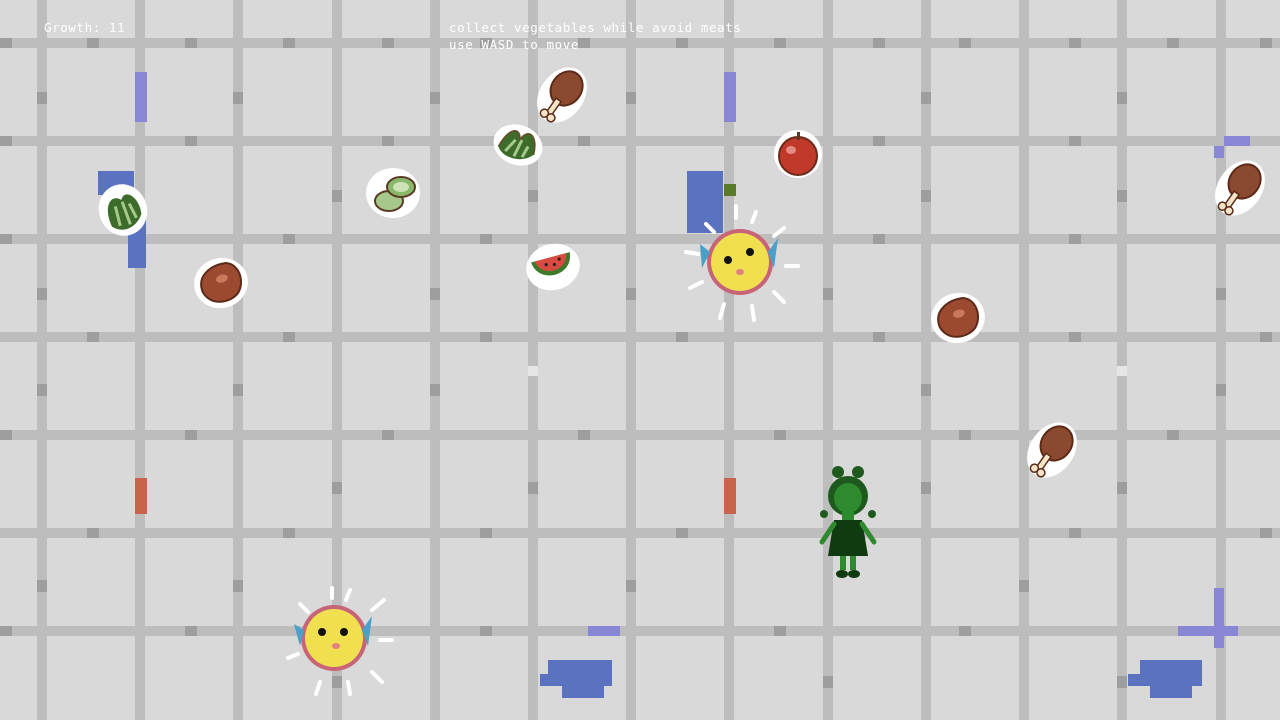 This screenshot has height=720, width=1280. What do you see at coordinates (514, 44) in the screenshot?
I see `instruction-line-controls: use WASD to move` at bounding box center [514, 44].